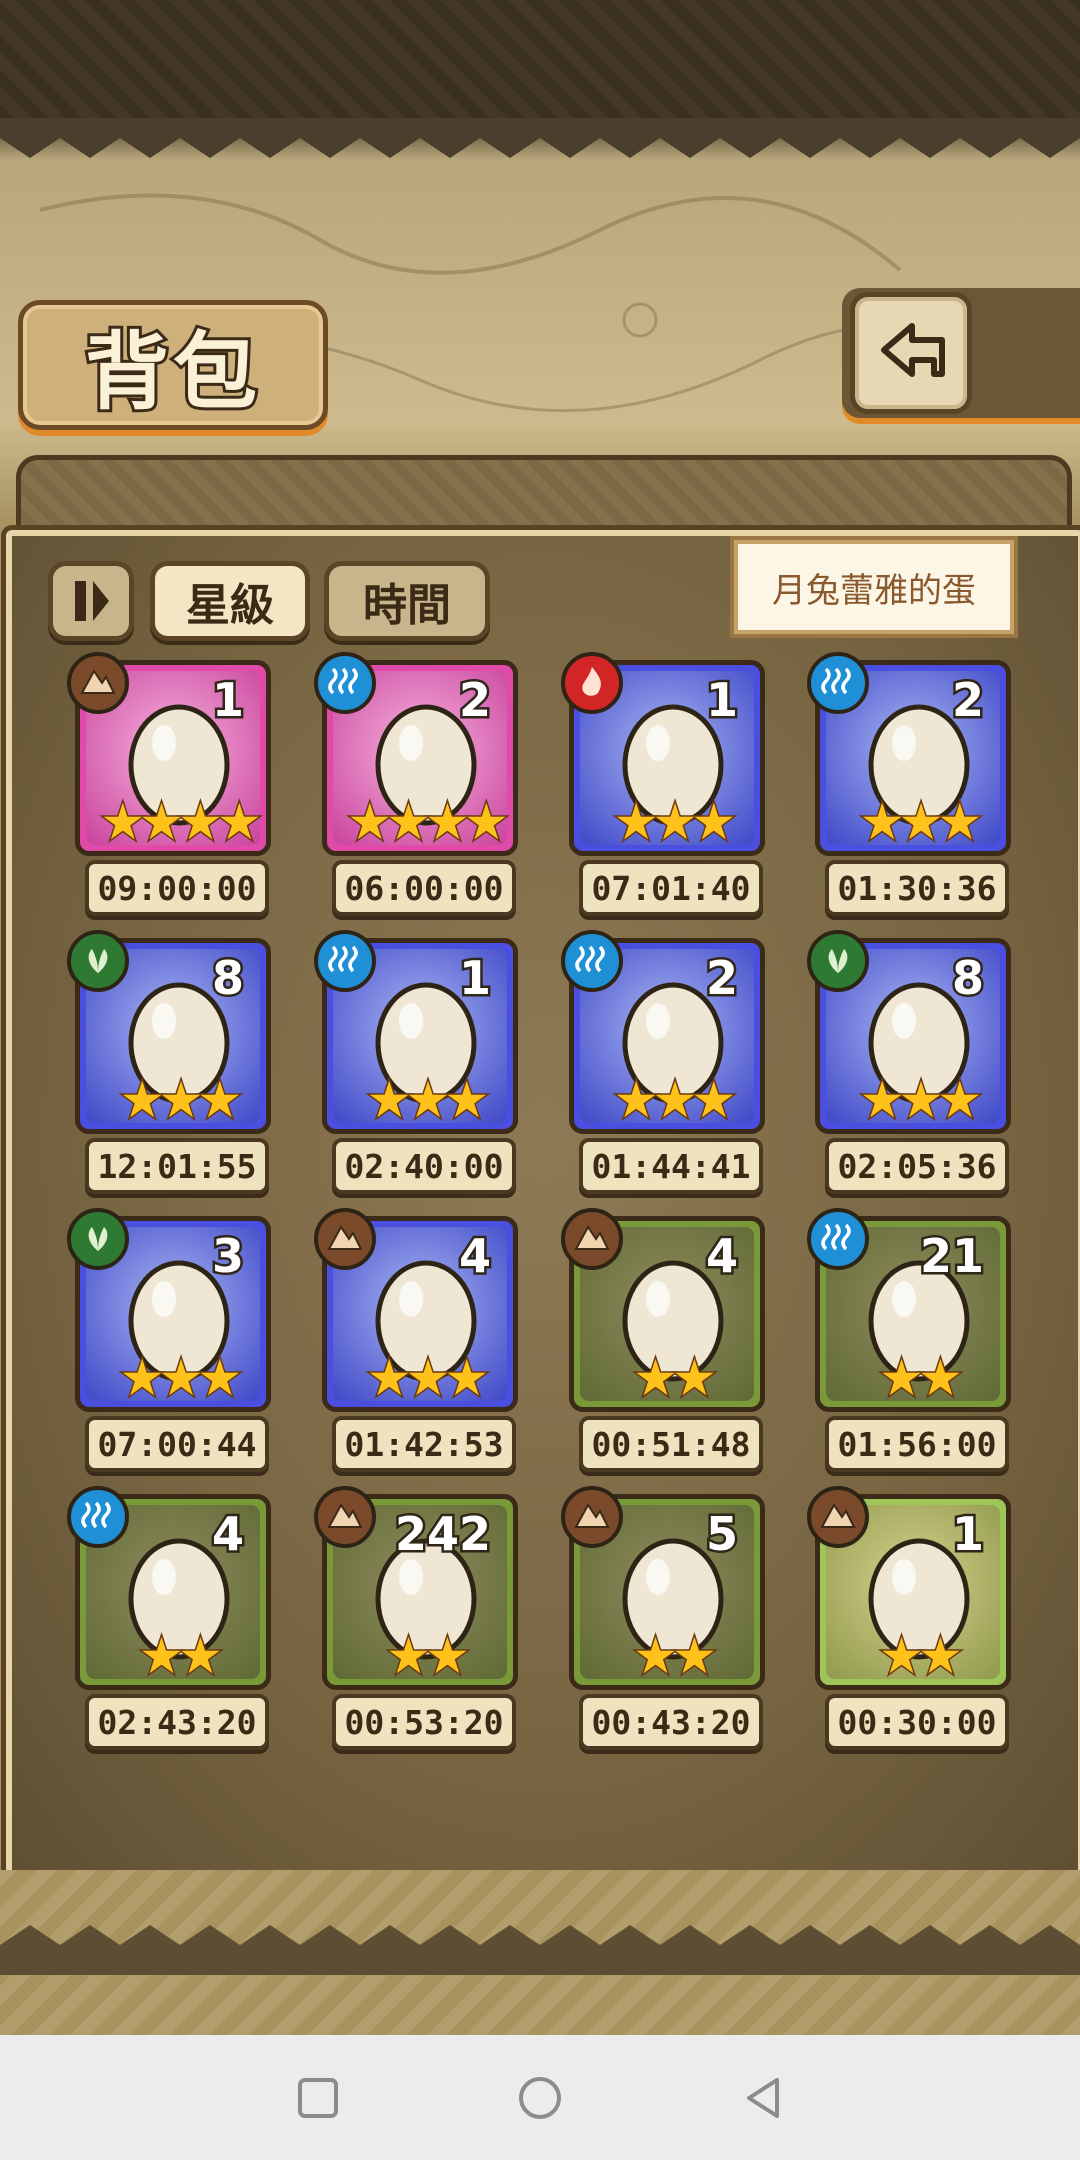  What do you see at coordinates (668, 784) in the screenshot?
I see `egg-card: 1 ★★★ 07:01:40` at bounding box center [668, 784].